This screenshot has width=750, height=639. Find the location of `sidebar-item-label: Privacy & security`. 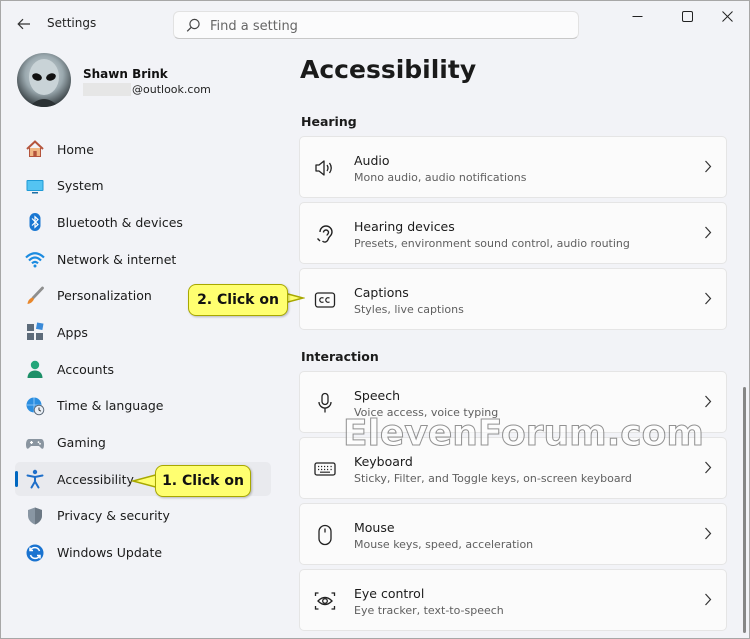

sidebar-item-label: Privacy & security is located at coordinates (113, 516).